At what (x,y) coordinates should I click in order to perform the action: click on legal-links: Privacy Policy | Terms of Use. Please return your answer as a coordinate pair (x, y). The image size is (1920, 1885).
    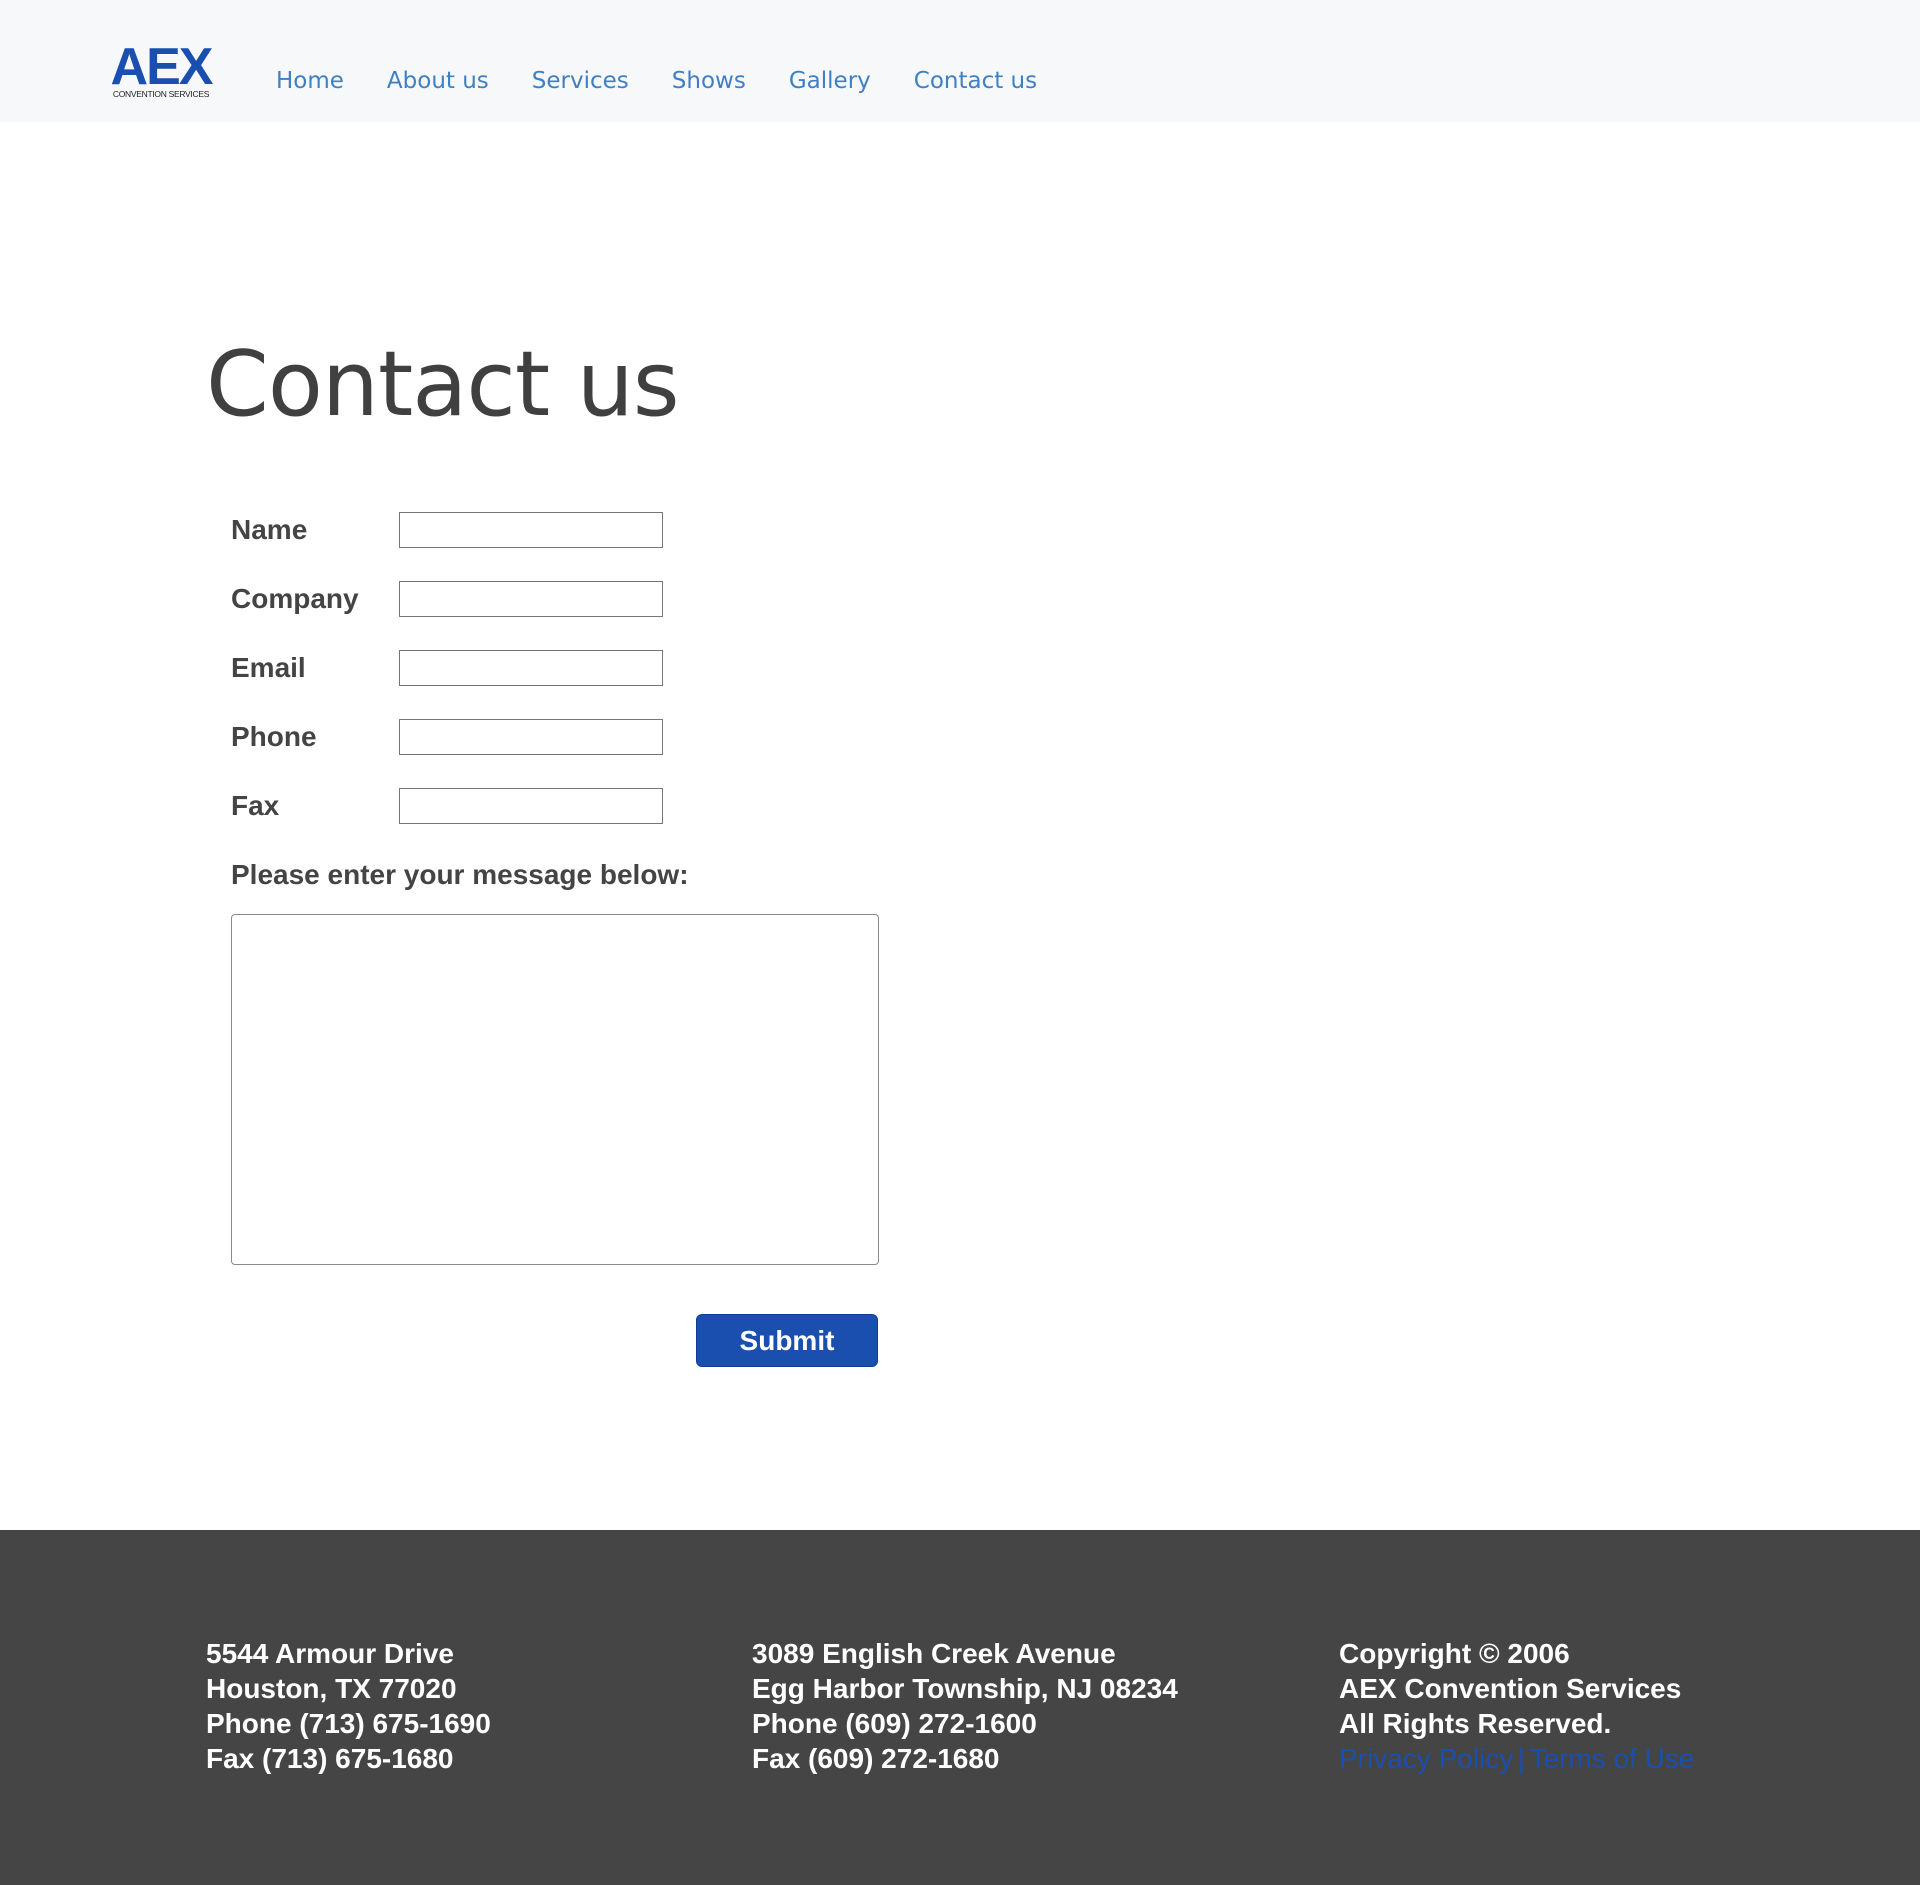
    Looking at the image, I should click on (1516, 1758).